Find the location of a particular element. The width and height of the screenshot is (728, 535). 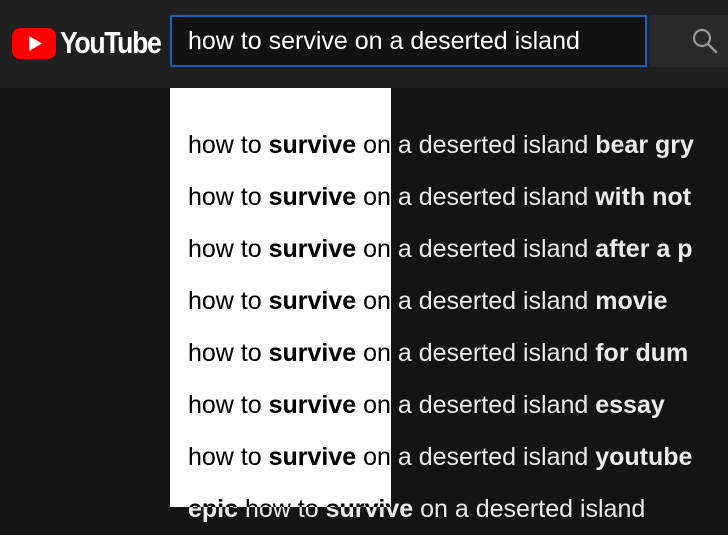

suggestion-match: how to is located at coordinates (282, 509).